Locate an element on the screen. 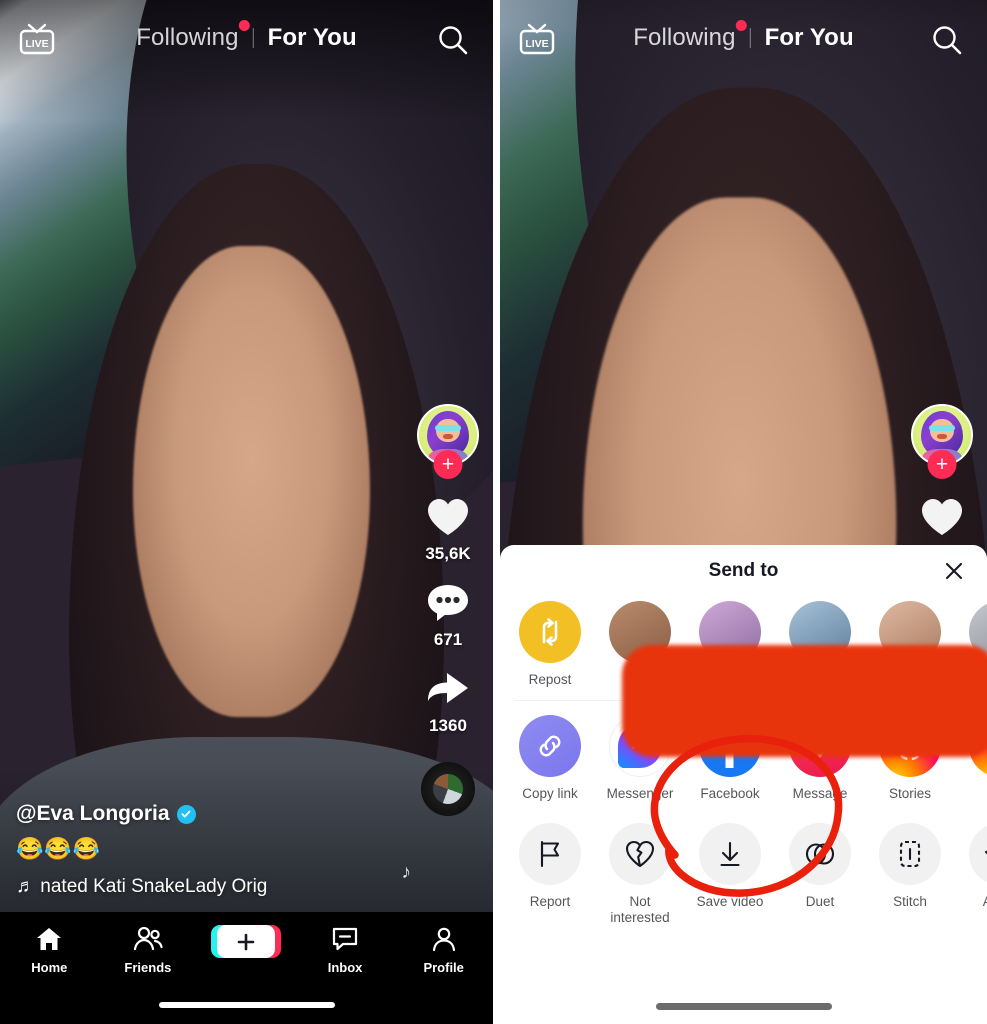  notification-dot-icon-right is located at coordinates (741, 25).